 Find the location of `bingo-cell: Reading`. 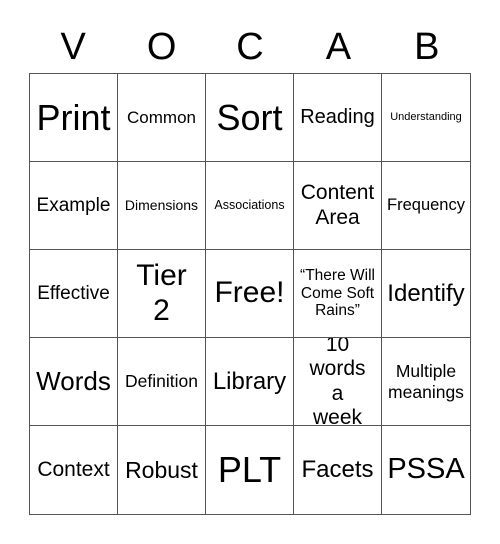

bingo-cell: Reading is located at coordinates (338, 118).